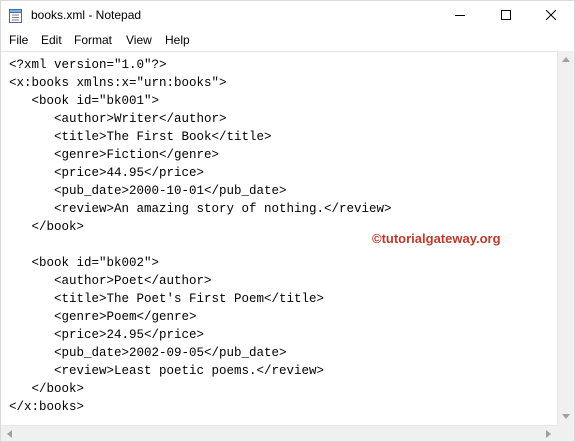  Describe the element at coordinates (86, 15) in the screenshot. I see `window-title: books.xml - Notepad` at that location.